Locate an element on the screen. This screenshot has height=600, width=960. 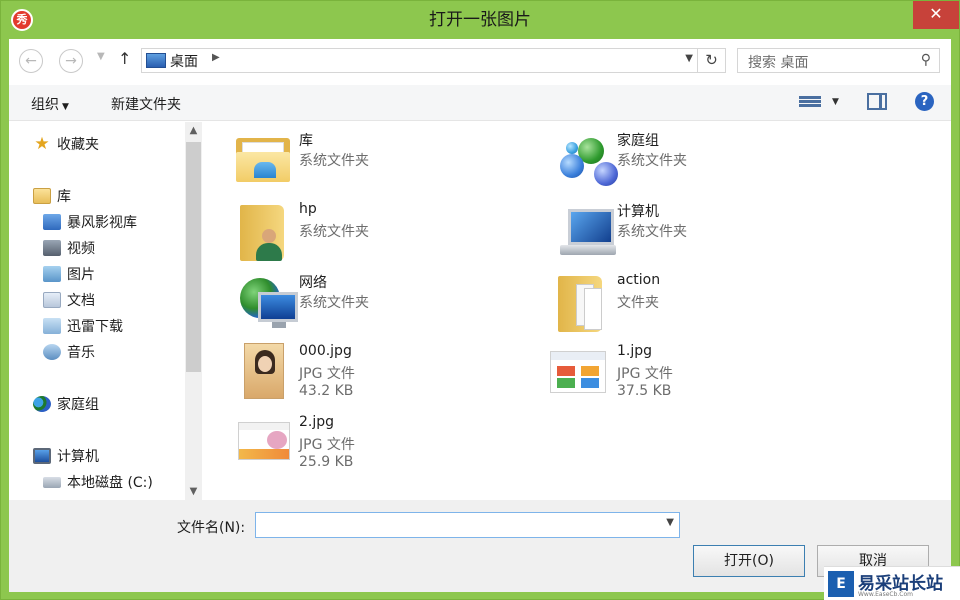
file-item: 000.jpg JPG 文件 43.2 KB is located at coordinates (352, 375).